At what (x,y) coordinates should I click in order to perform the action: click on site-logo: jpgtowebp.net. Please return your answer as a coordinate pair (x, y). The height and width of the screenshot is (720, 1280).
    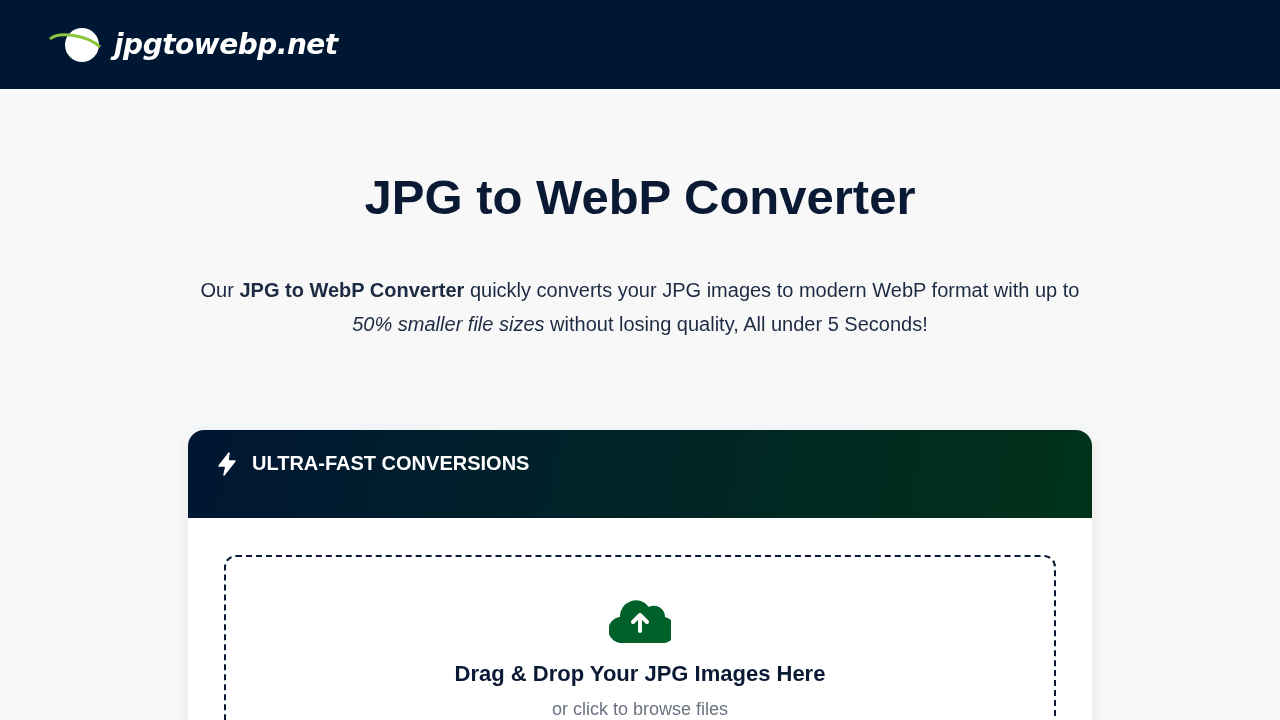
    Looking at the image, I should click on (193, 44).